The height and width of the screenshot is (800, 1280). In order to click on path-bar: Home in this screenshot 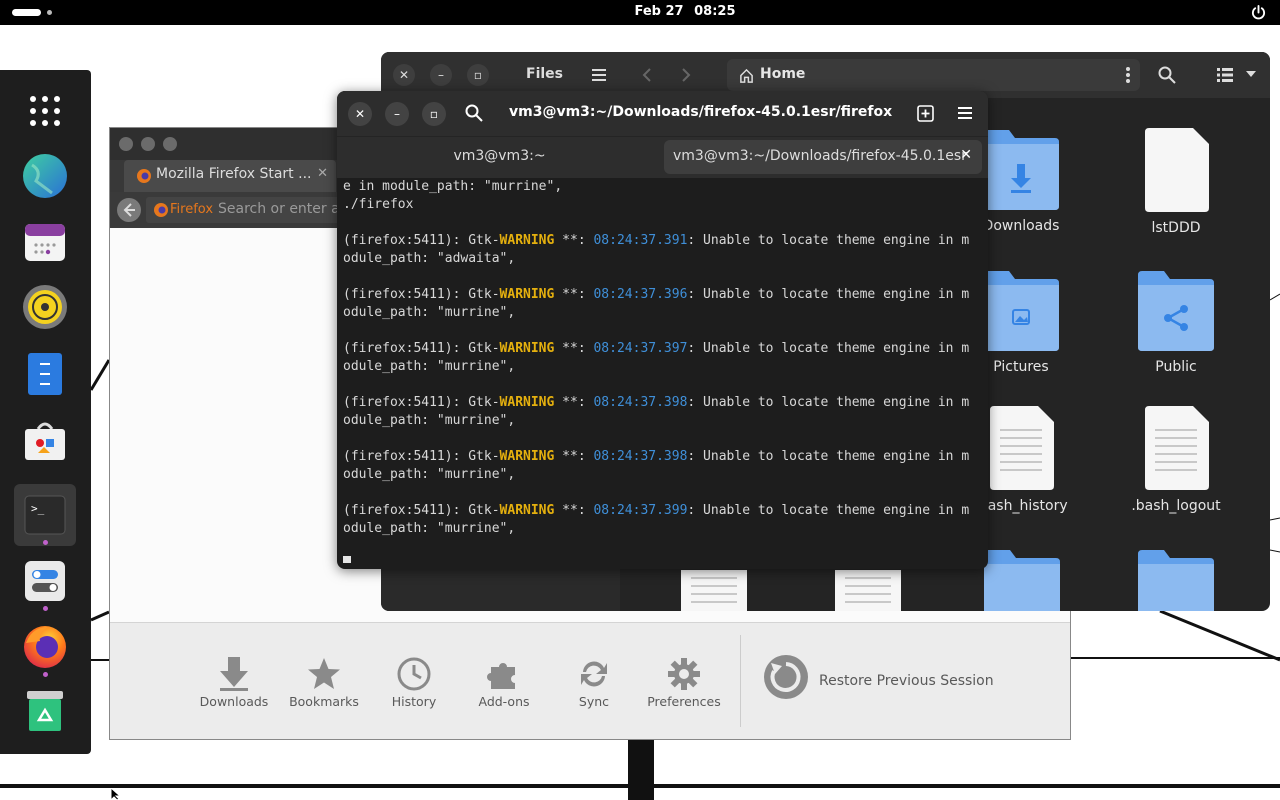, I will do `click(933, 75)`.